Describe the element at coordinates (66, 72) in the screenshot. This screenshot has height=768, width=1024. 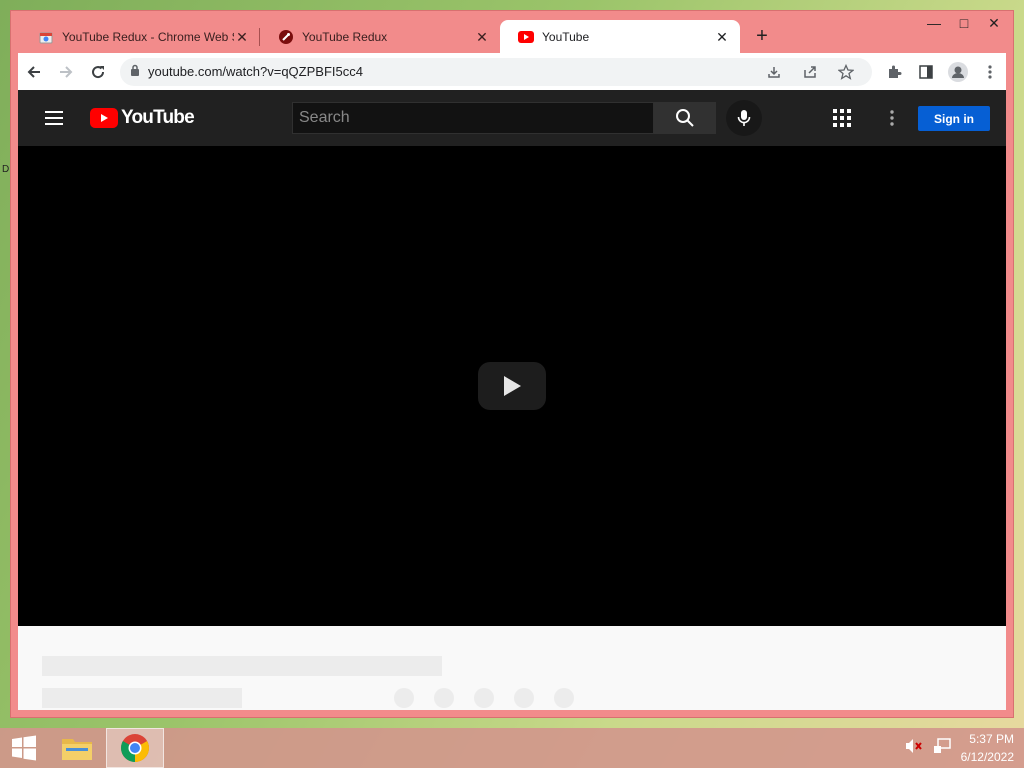
I see `forward-button` at that location.